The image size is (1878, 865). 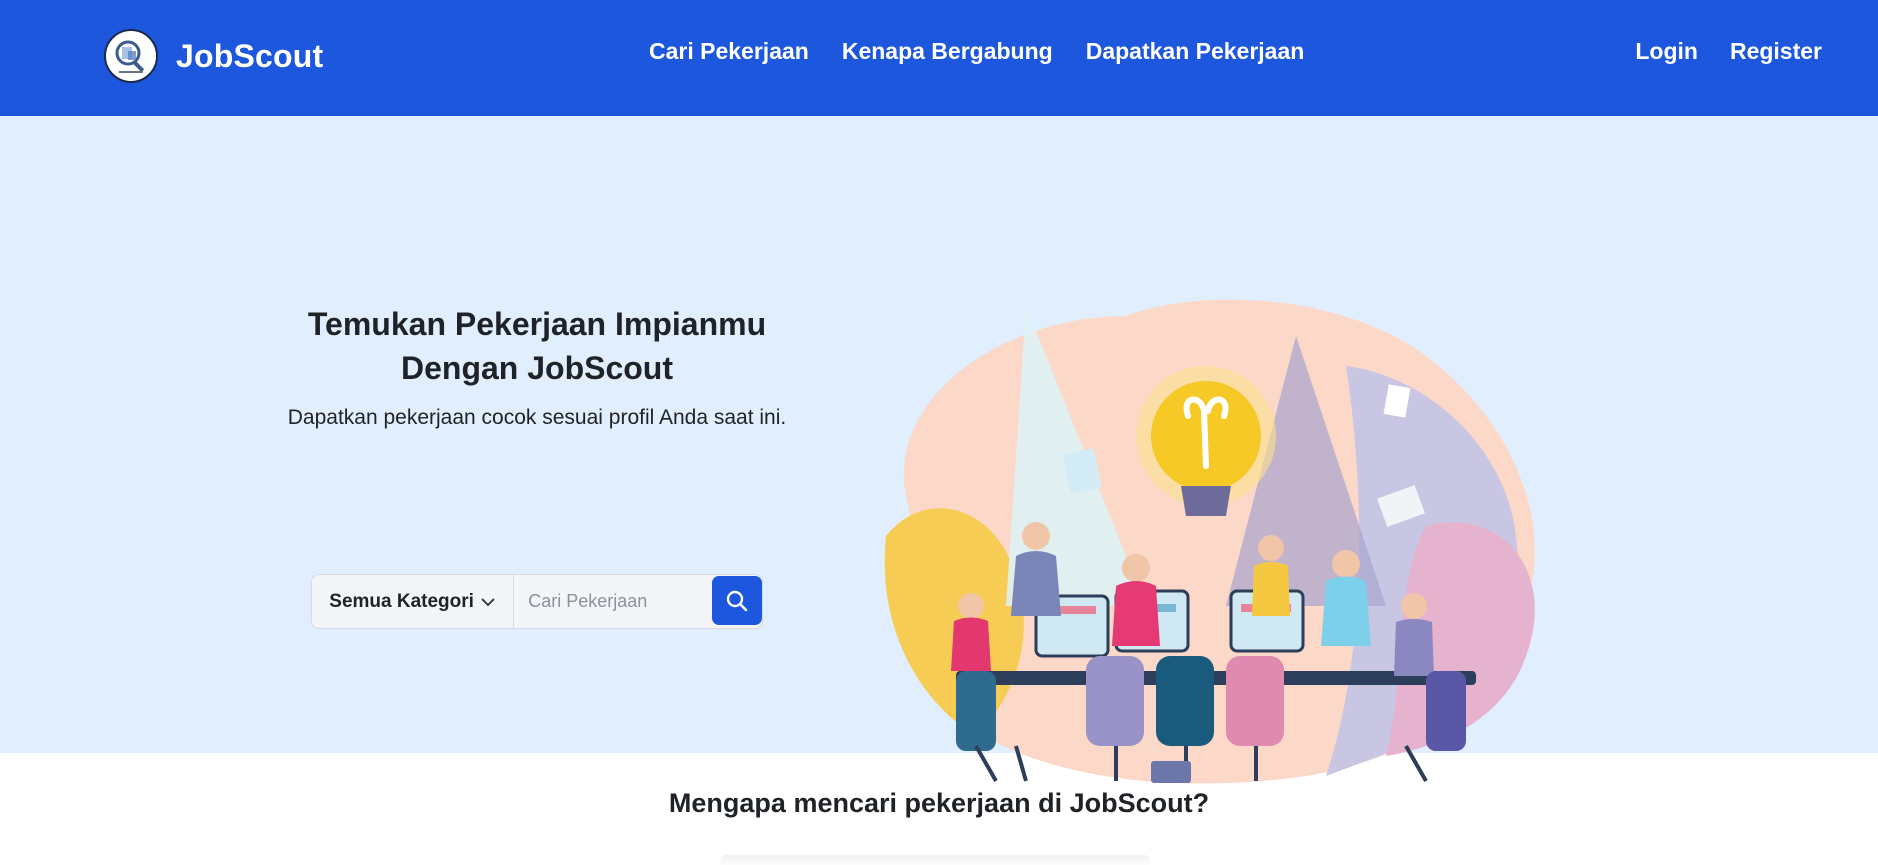 I want to click on search-input, so click(x=613, y=601).